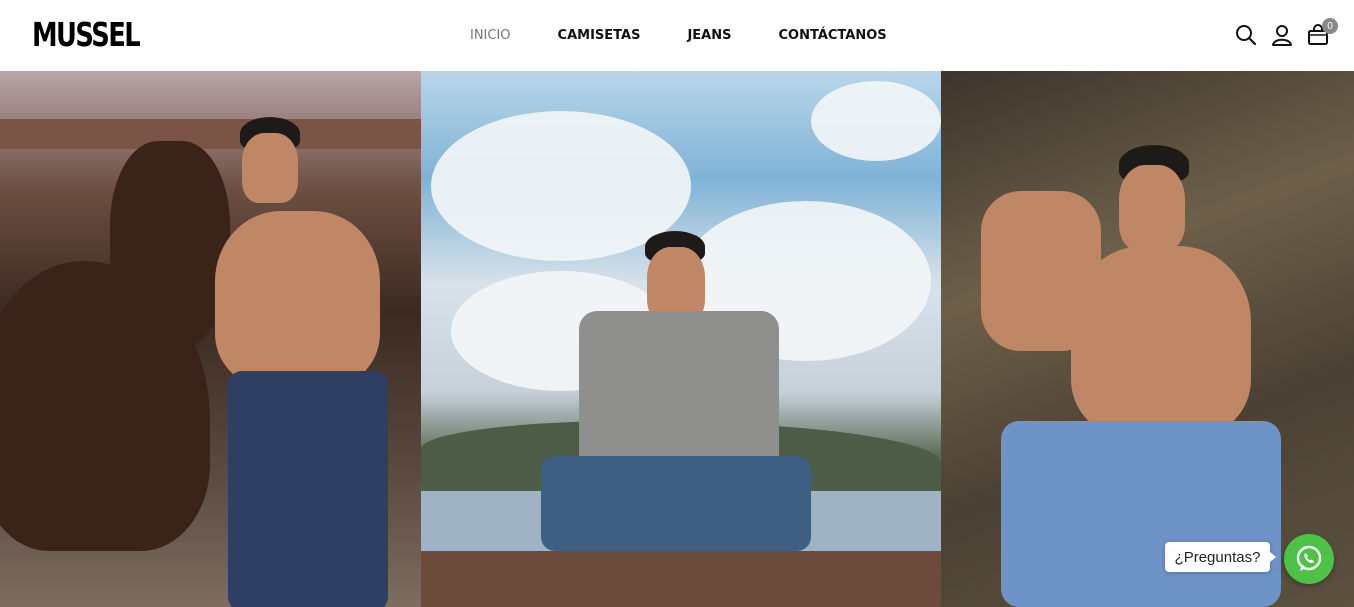 The height and width of the screenshot is (607, 1354). I want to click on brush-shape, so click(681, 579).